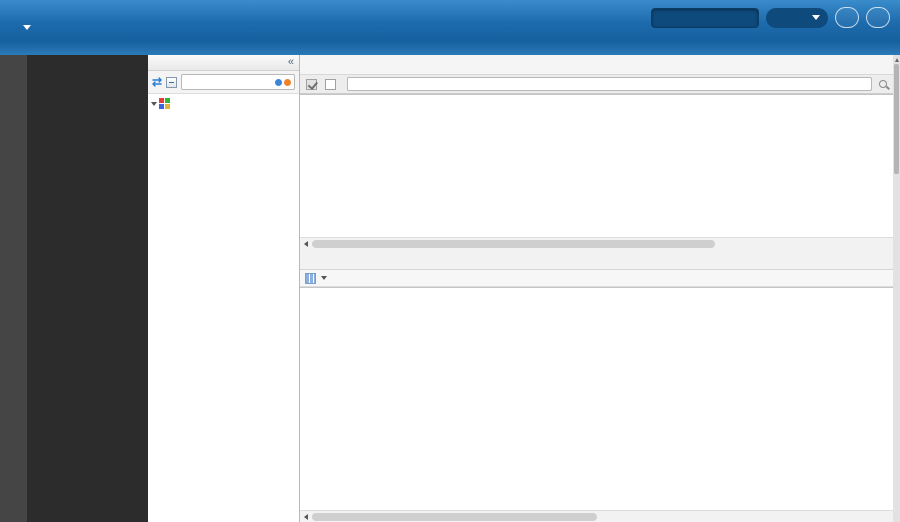 The image size is (900, 522). What do you see at coordinates (310, 278) in the screenshot?
I see `grid-icon` at bounding box center [310, 278].